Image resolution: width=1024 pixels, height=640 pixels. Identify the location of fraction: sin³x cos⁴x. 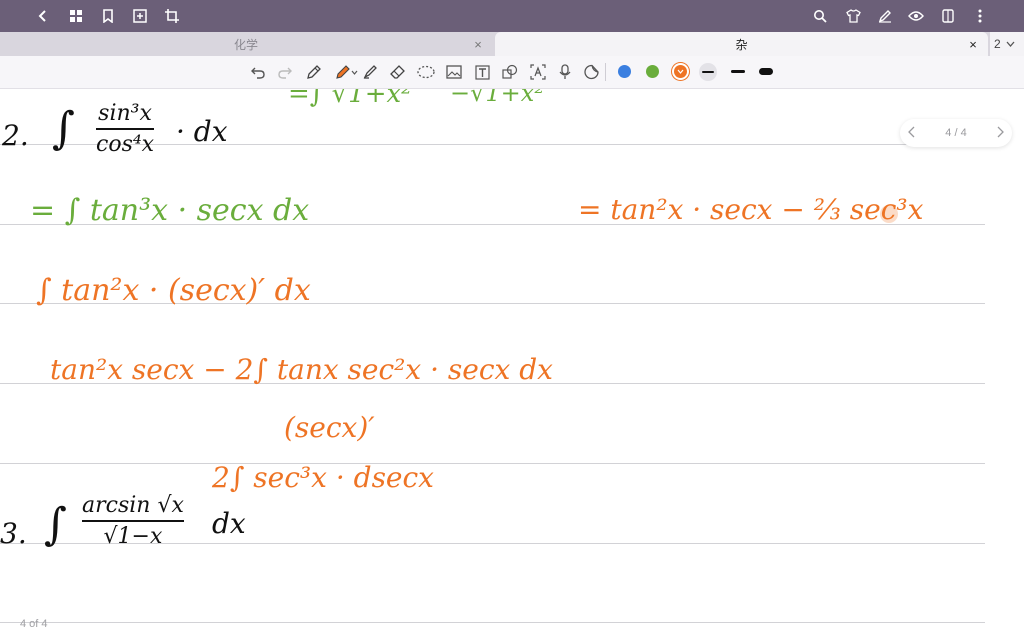
(125, 129).